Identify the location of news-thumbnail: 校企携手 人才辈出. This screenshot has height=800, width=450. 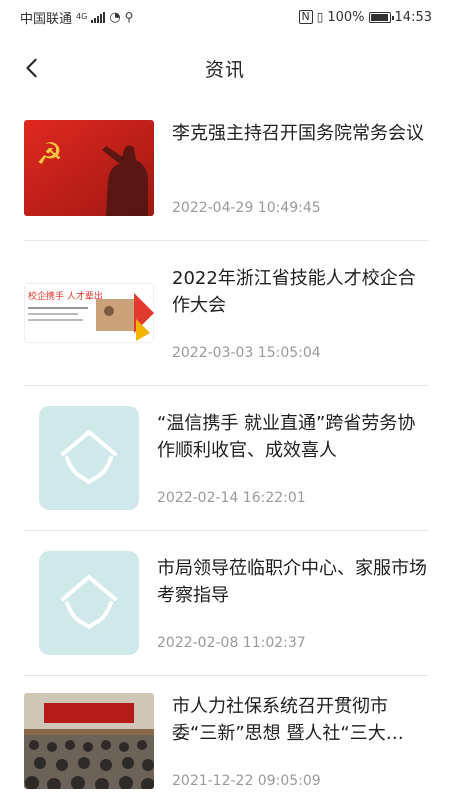
(89, 313).